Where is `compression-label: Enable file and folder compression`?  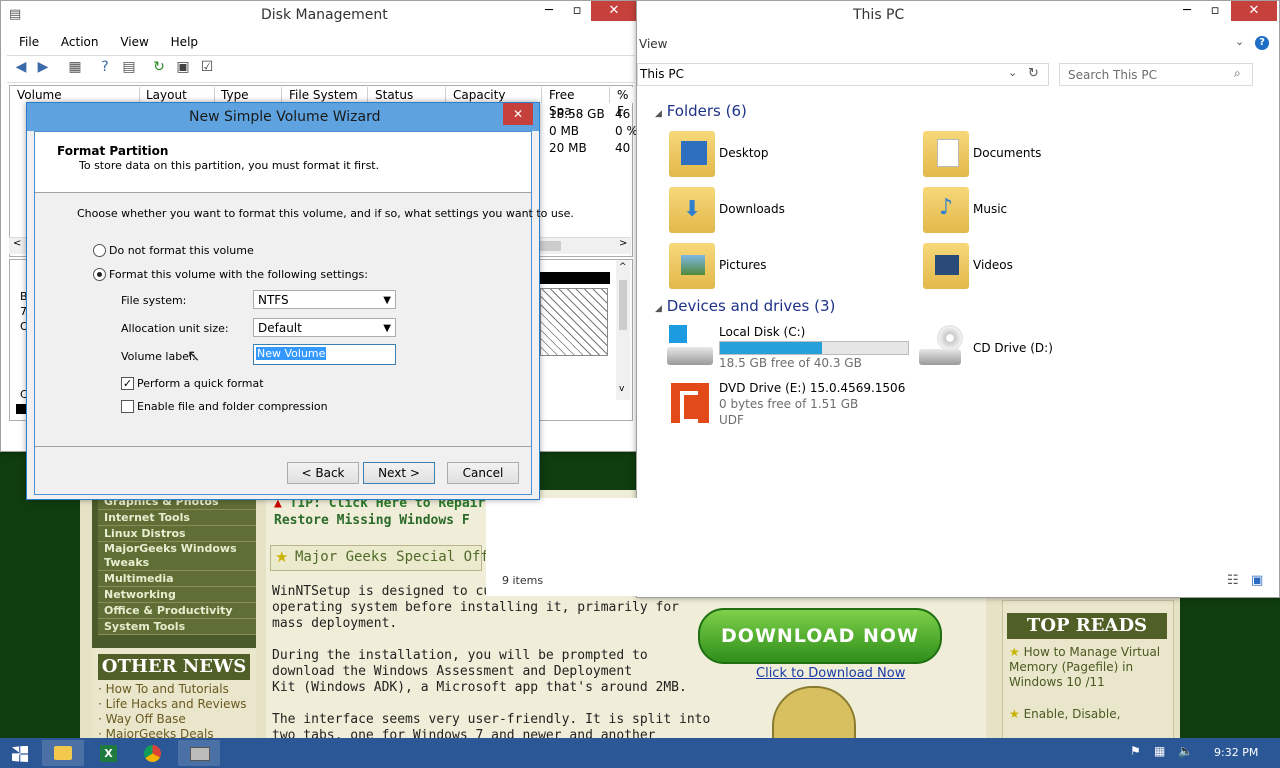
compression-label: Enable file and folder compression is located at coordinates (232, 406).